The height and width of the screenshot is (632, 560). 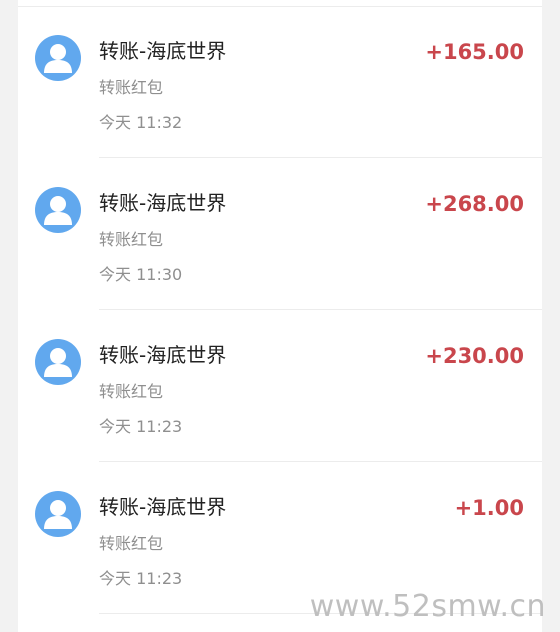 I want to click on transaction-time: 今天 11:30, so click(x=141, y=274).